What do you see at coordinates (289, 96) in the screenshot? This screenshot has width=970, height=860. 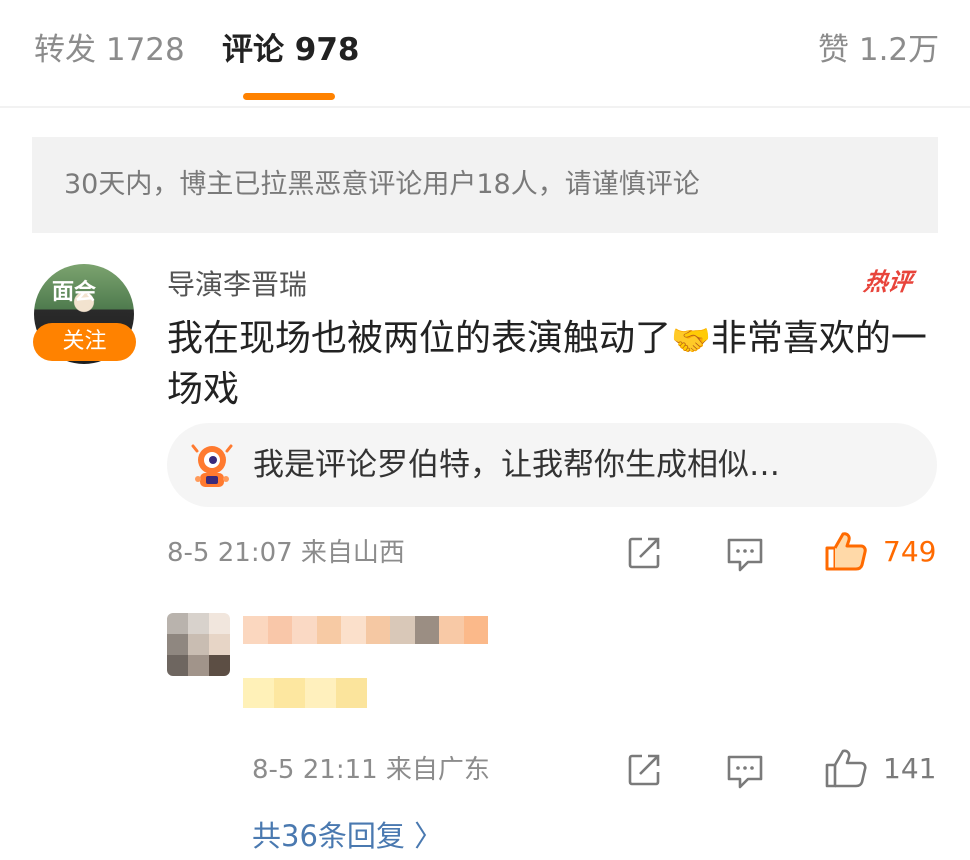 I see `active-tab-indicator` at bounding box center [289, 96].